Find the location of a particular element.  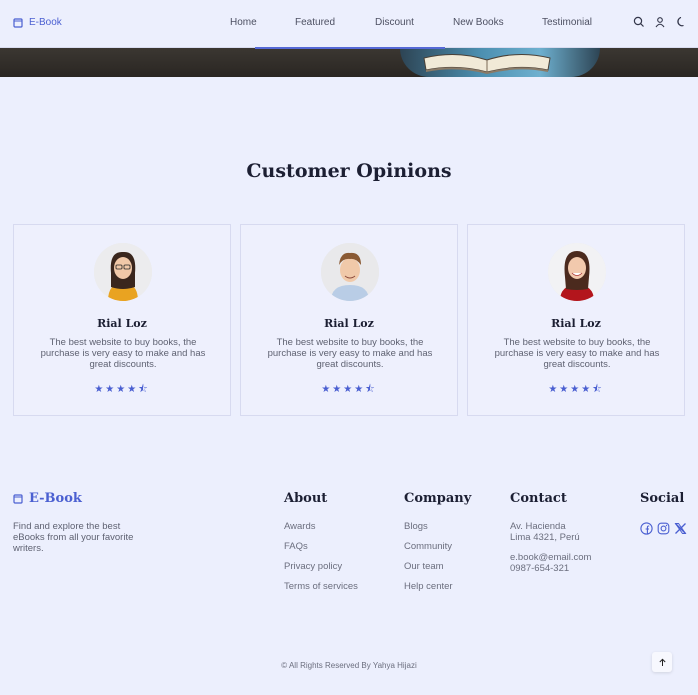

footer-social-title: Social is located at coordinates (662, 498).